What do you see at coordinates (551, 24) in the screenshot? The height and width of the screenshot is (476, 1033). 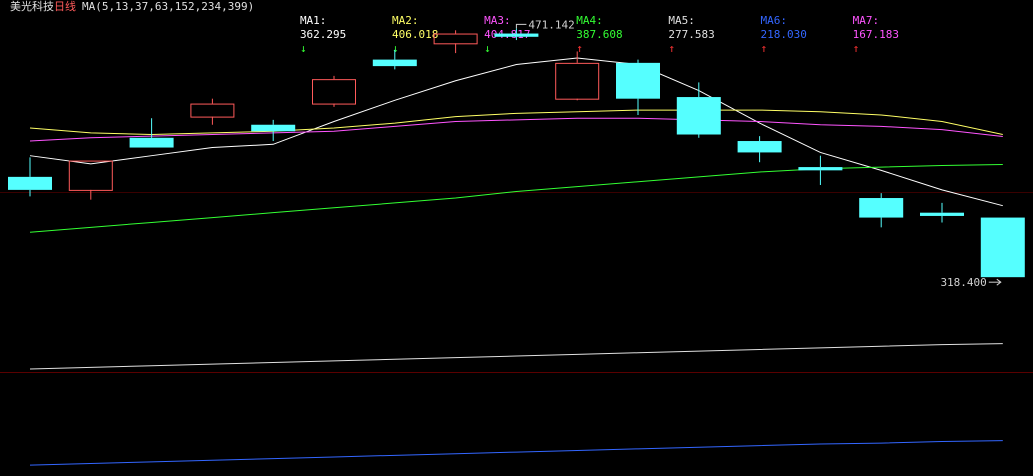 I see `high-price-label: 471.142` at bounding box center [551, 24].